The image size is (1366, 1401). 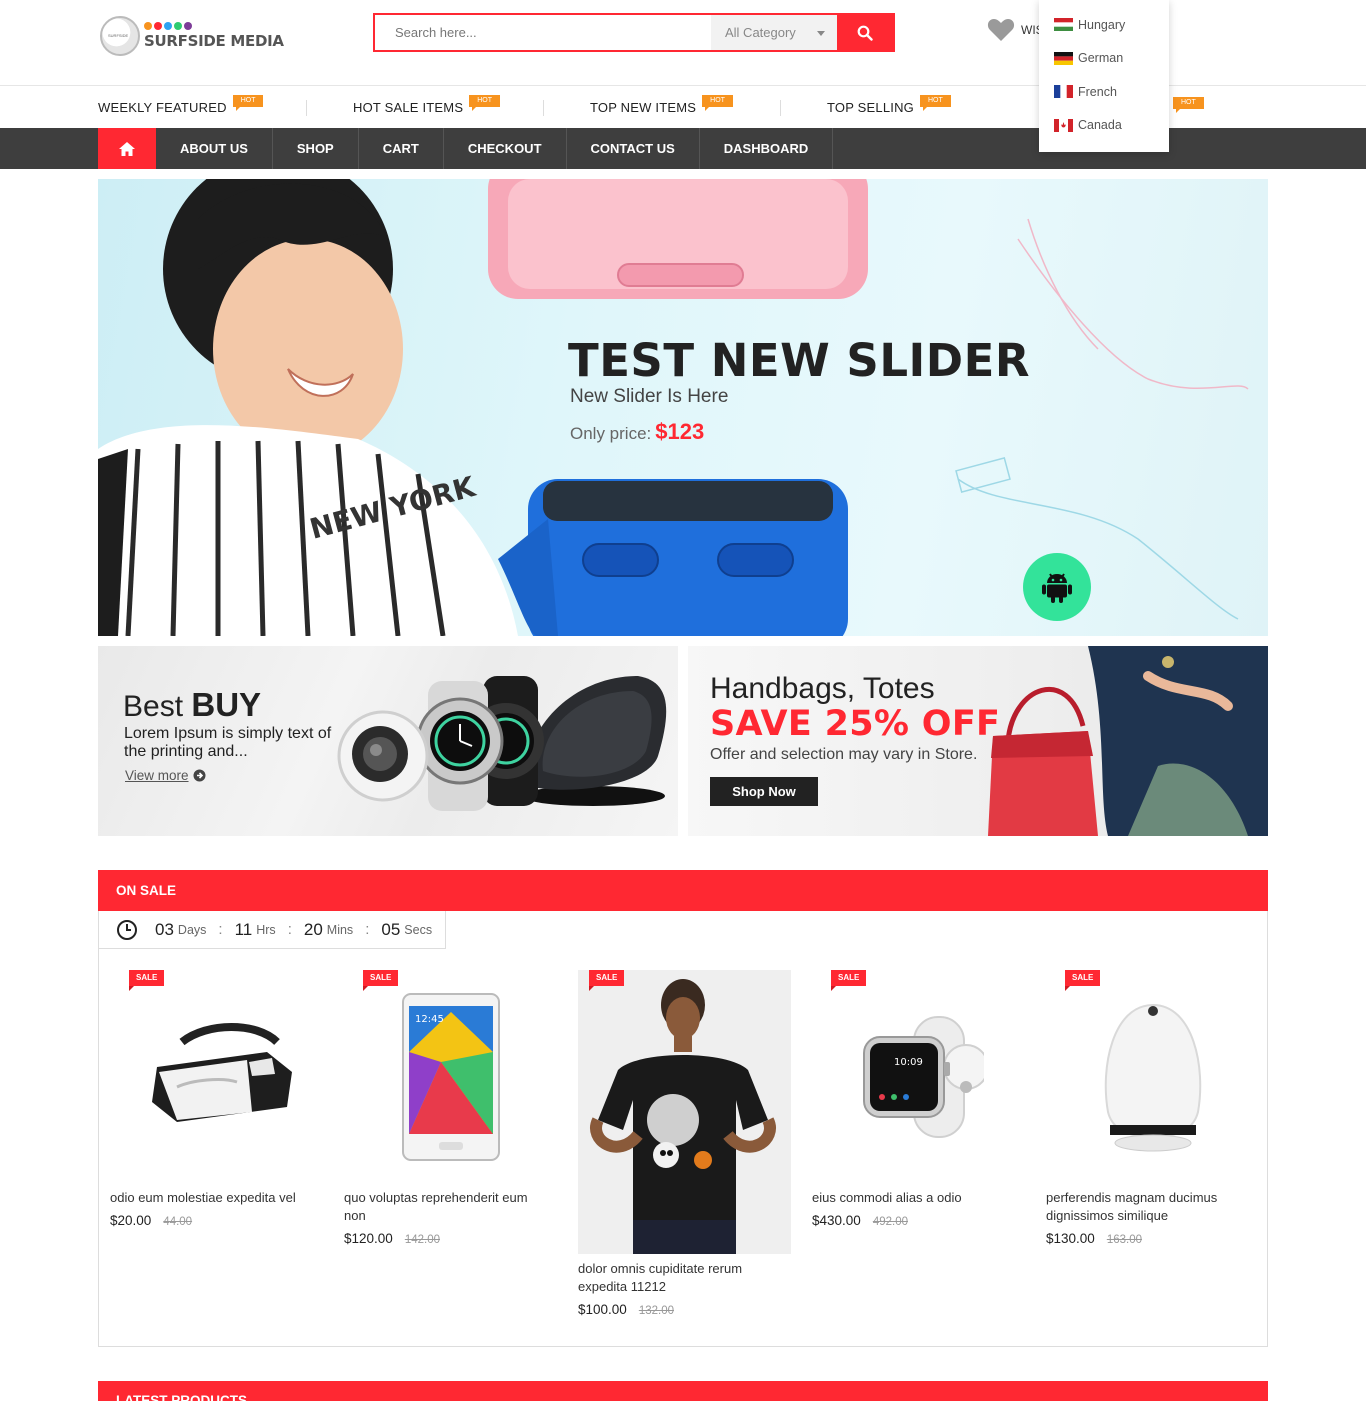 I want to click on language-option-french: French, so click(x=1104, y=92).